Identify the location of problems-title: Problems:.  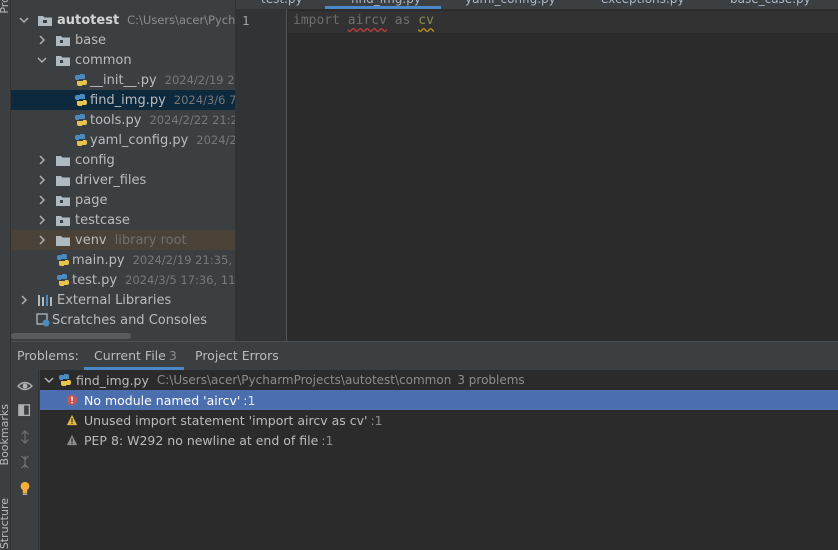
(48, 355).